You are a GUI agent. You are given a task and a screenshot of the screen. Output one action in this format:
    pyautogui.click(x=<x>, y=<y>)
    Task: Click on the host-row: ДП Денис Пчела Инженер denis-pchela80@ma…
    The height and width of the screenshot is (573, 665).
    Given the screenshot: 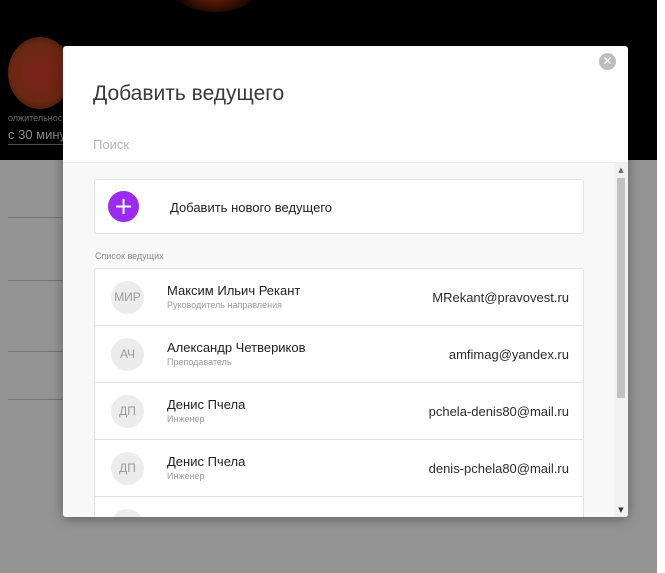 What is the action you would take?
    pyautogui.click(x=339, y=467)
    